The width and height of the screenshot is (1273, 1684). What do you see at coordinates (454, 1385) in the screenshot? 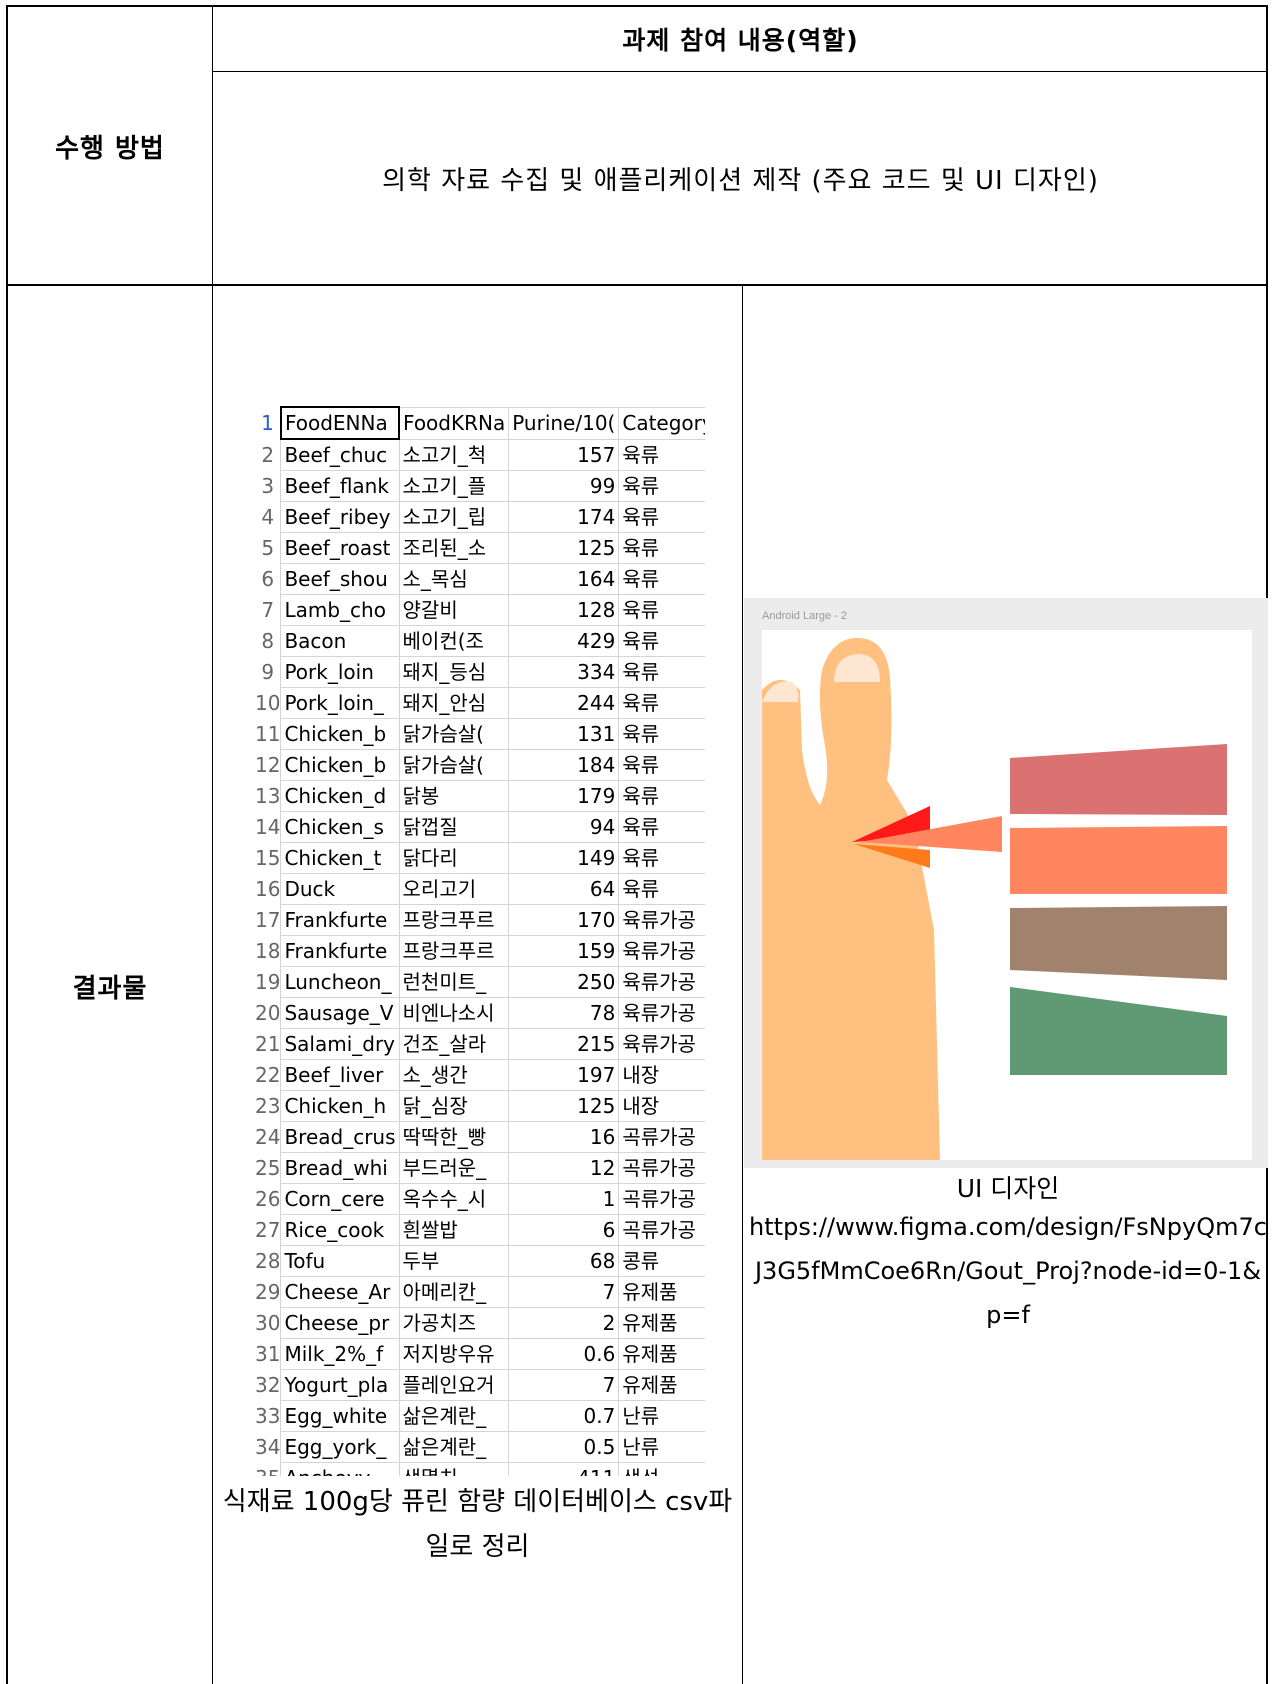
I see `food-kr-cell: 플레인요거` at bounding box center [454, 1385].